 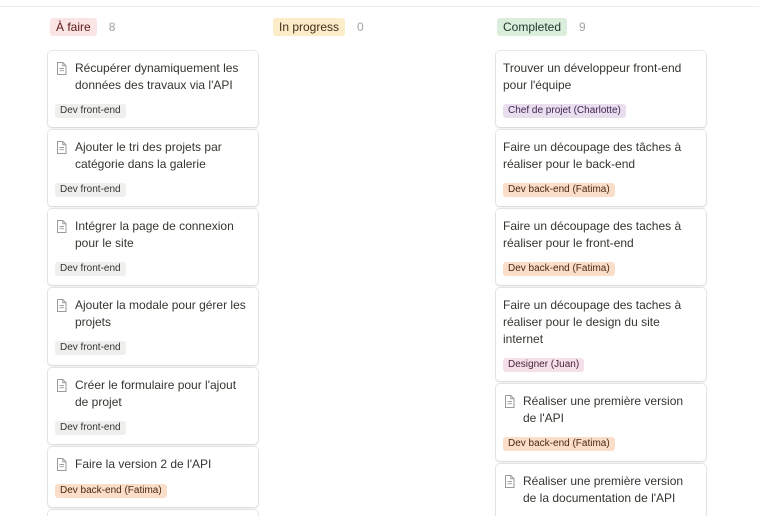 I want to click on column-header: À faire 8, so click(x=82, y=27).